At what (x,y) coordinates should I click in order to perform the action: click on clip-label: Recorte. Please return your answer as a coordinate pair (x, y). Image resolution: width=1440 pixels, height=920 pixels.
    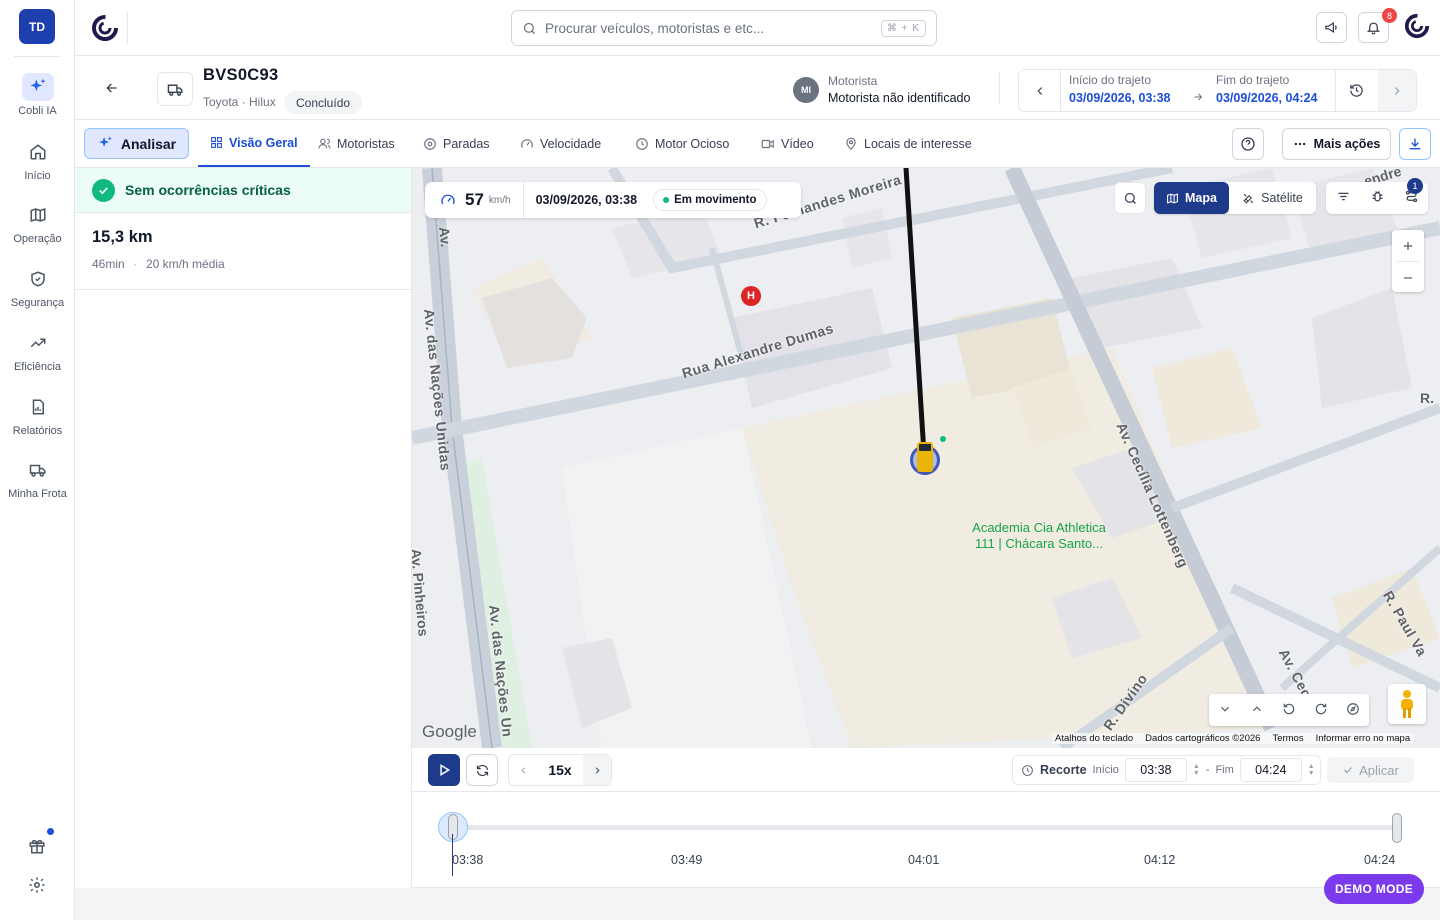
    Looking at the image, I should click on (1063, 770).